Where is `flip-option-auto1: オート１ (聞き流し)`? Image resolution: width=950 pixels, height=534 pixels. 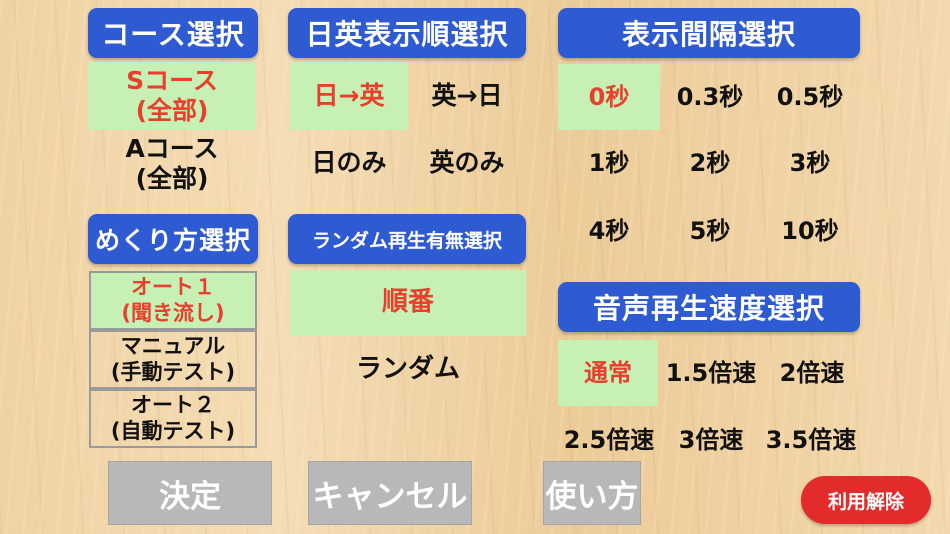
flip-option-auto1: オート１ (聞き流し) is located at coordinates (173, 300).